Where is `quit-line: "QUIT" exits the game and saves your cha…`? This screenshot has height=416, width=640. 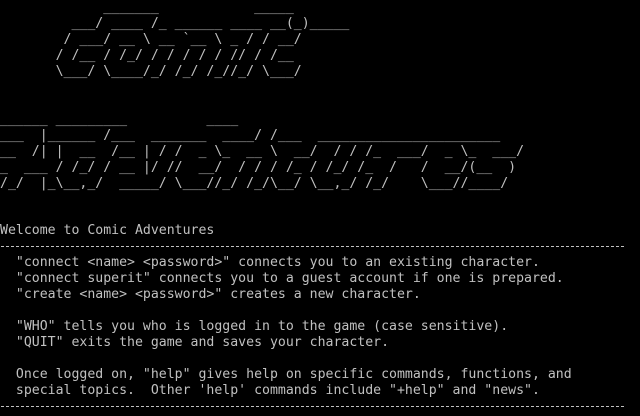
quit-line: "QUIT" exits the game and saves your cha… is located at coordinates (195, 342).